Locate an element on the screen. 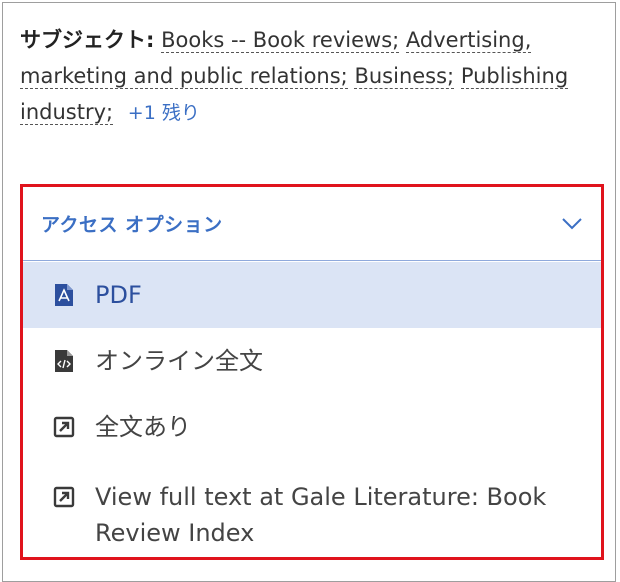 Image resolution: width=620 pixels, height=582 pixels. more-subjects-link: +1 残り is located at coordinates (164, 113).